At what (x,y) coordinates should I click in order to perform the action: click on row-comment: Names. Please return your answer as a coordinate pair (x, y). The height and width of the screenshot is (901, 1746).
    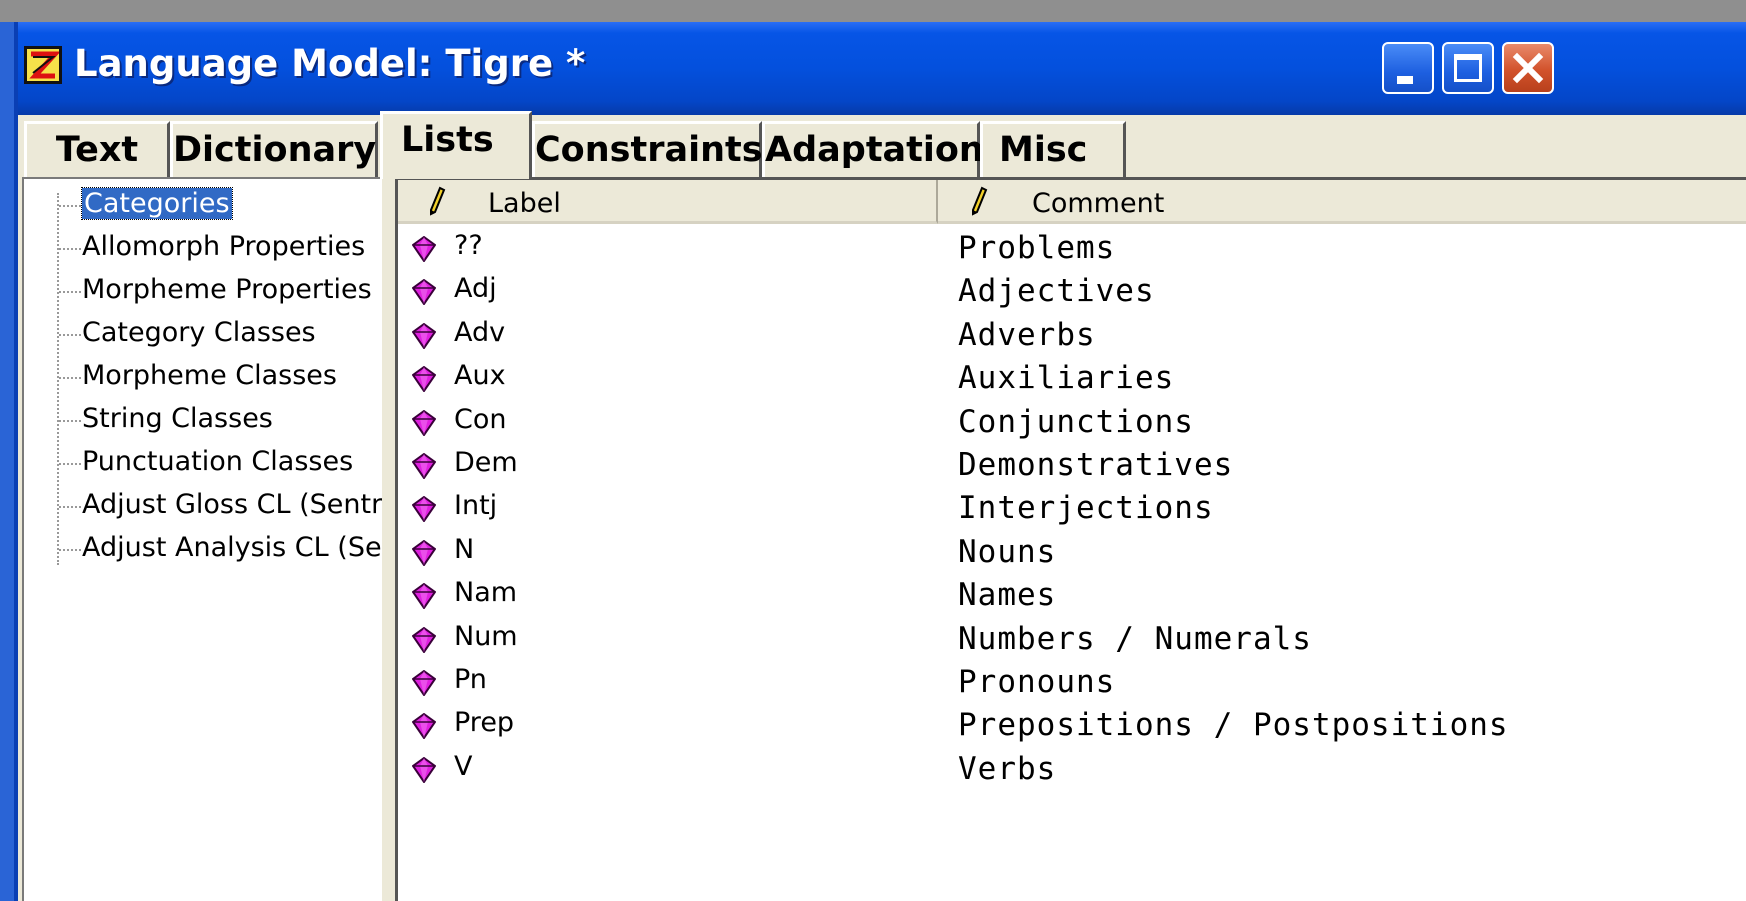
    Looking at the image, I should click on (1007, 595).